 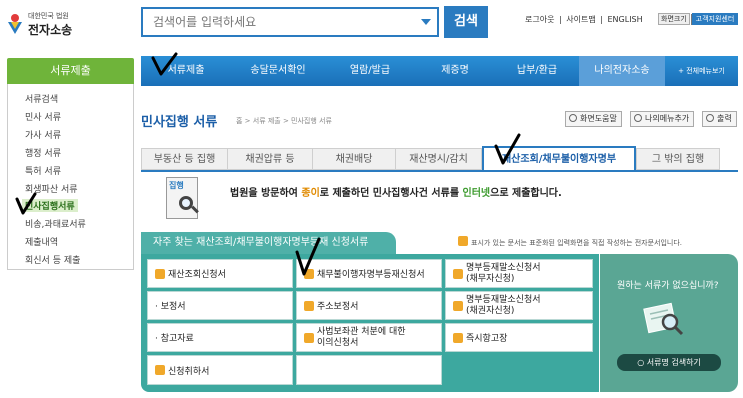 I want to click on nav-item-payment-refund: 납부/환급, so click(x=537, y=71).